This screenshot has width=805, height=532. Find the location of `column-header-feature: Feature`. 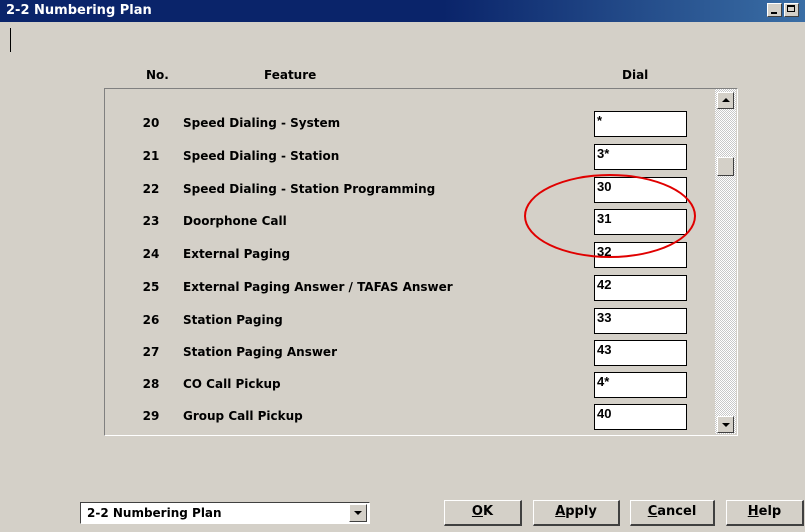

column-header-feature: Feature is located at coordinates (290, 75).